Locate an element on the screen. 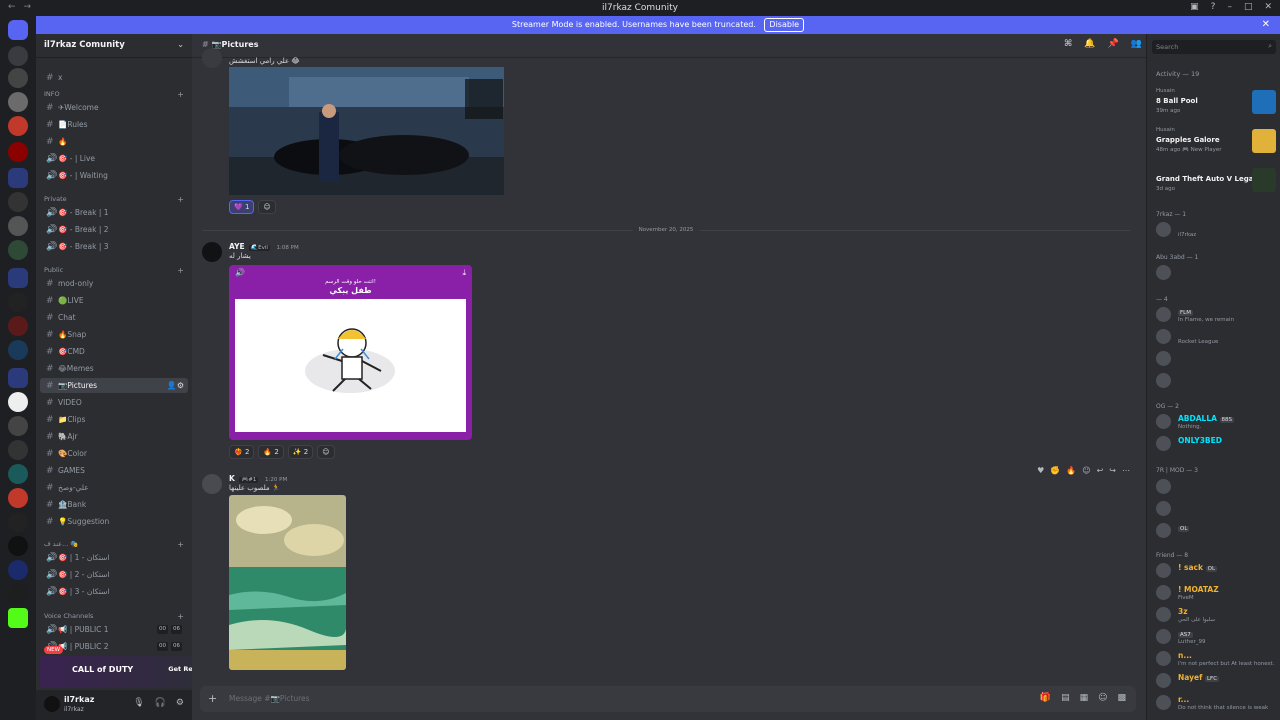  fire-icon: 🔥 is located at coordinates (1071, 470).